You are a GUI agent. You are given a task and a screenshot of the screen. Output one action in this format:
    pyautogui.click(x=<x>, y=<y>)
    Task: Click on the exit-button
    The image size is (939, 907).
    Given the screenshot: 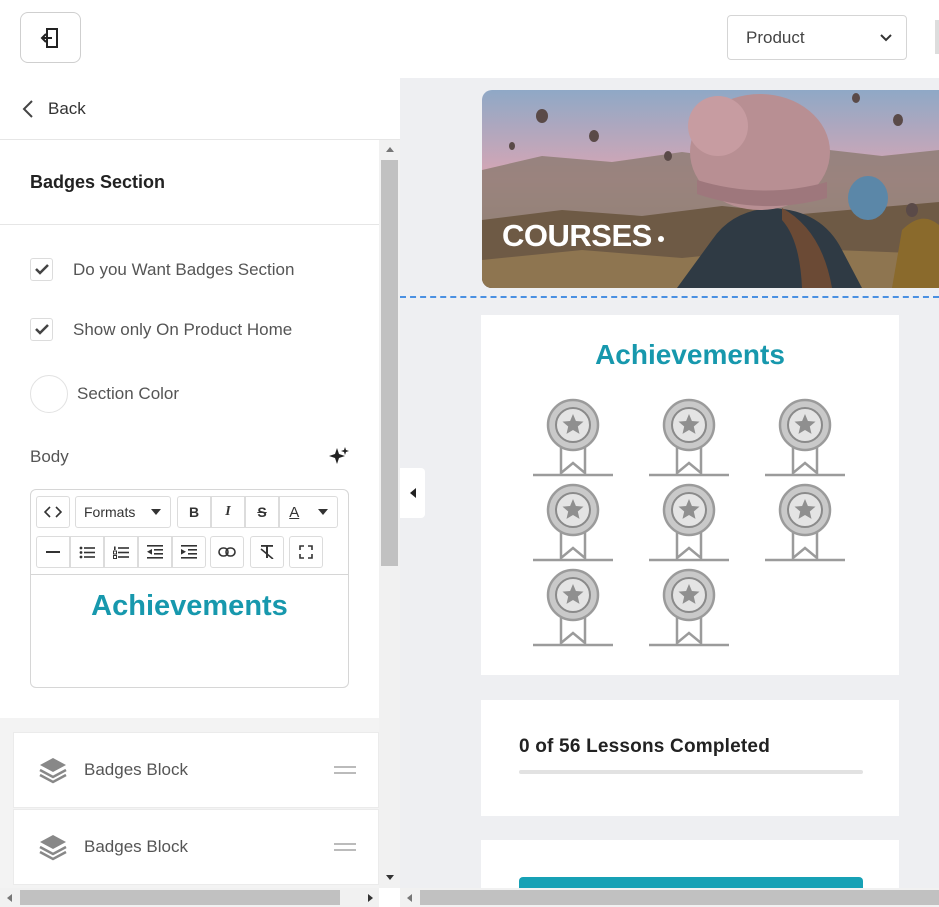 What is the action you would take?
    pyautogui.click(x=50, y=37)
    